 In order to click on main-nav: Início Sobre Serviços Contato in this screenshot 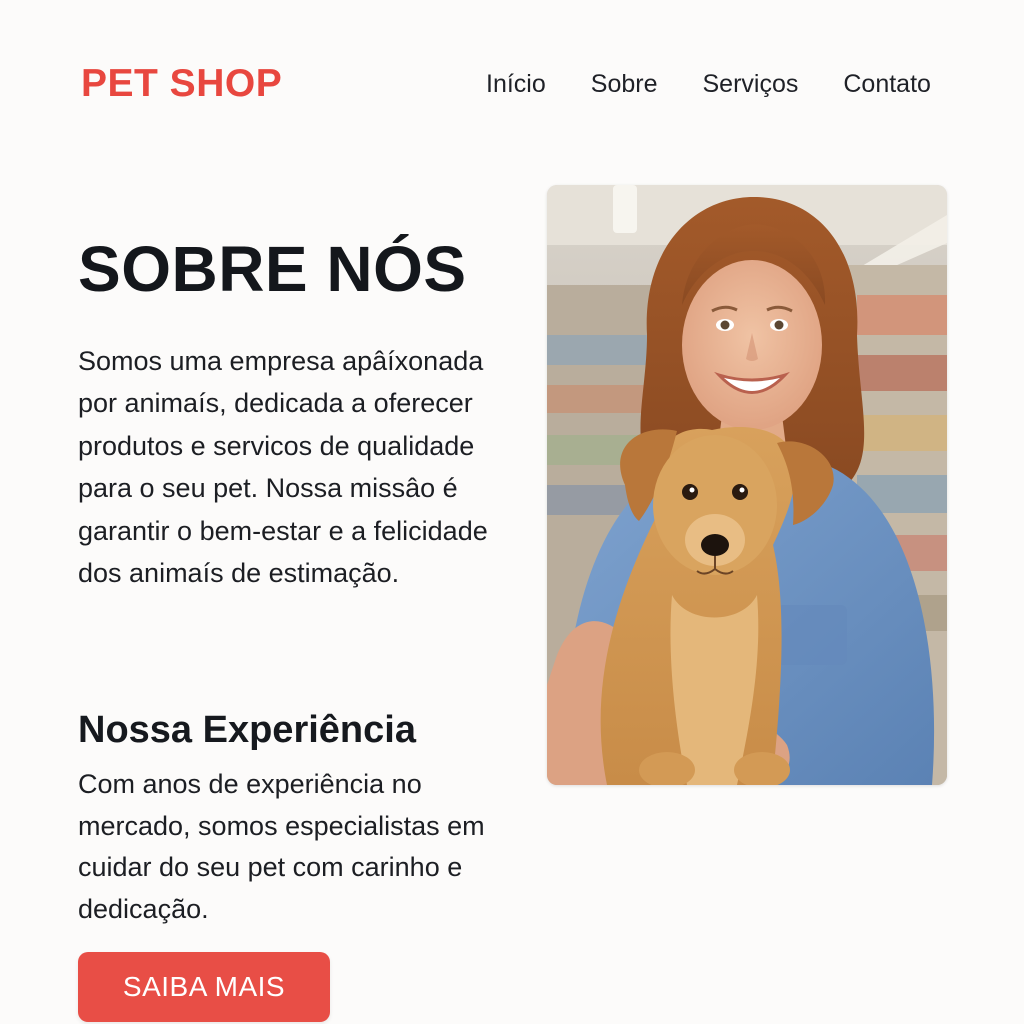, I will do `click(708, 84)`.